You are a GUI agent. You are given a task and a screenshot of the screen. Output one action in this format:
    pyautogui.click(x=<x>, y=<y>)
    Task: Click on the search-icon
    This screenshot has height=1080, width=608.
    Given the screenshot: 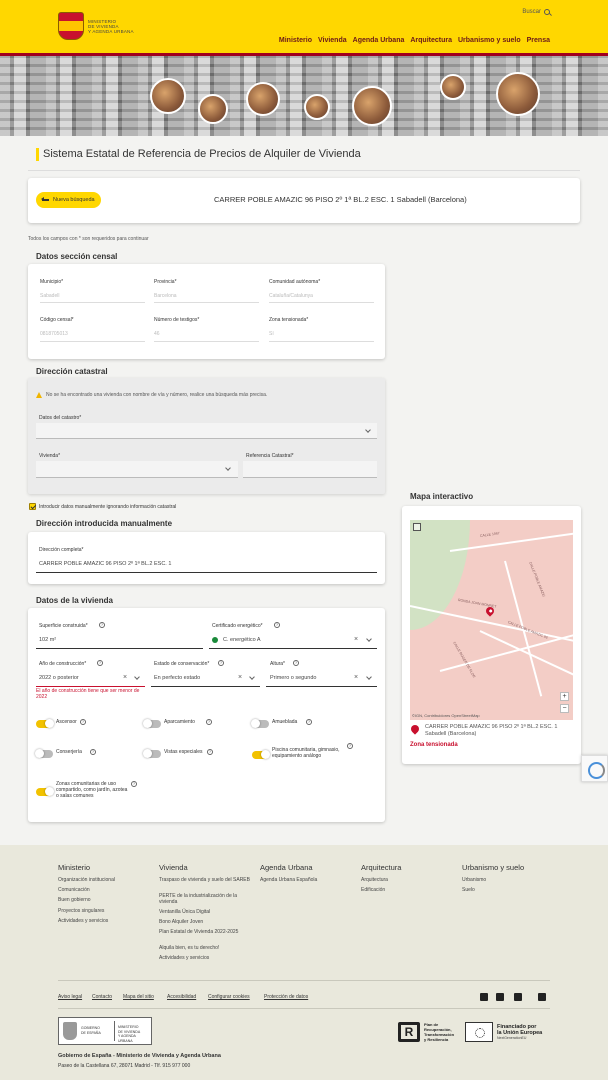 What is the action you would take?
    pyautogui.click(x=547, y=12)
    